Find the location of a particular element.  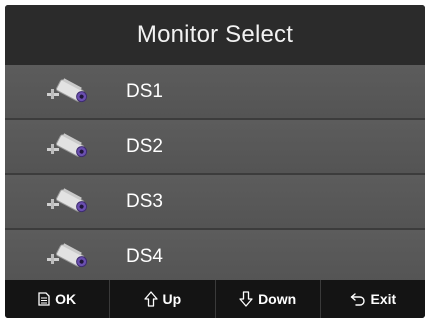

up-label: Up is located at coordinates (172, 299).